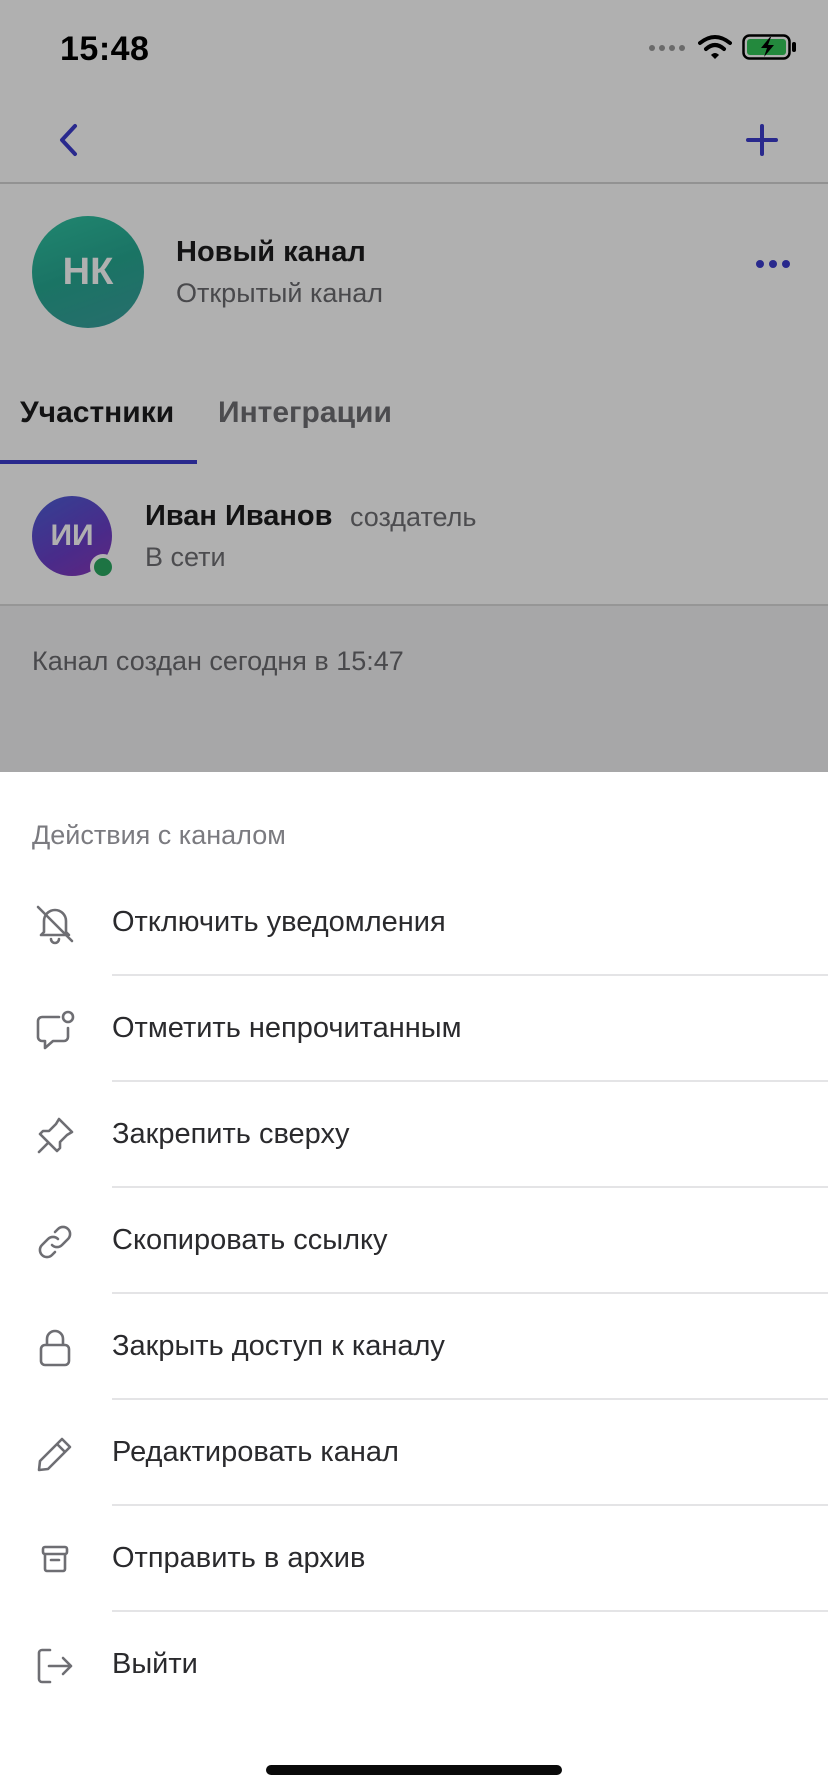 The image size is (828, 1792). What do you see at coordinates (55, 1560) in the screenshot?
I see `archive-icon` at bounding box center [55, 1560].